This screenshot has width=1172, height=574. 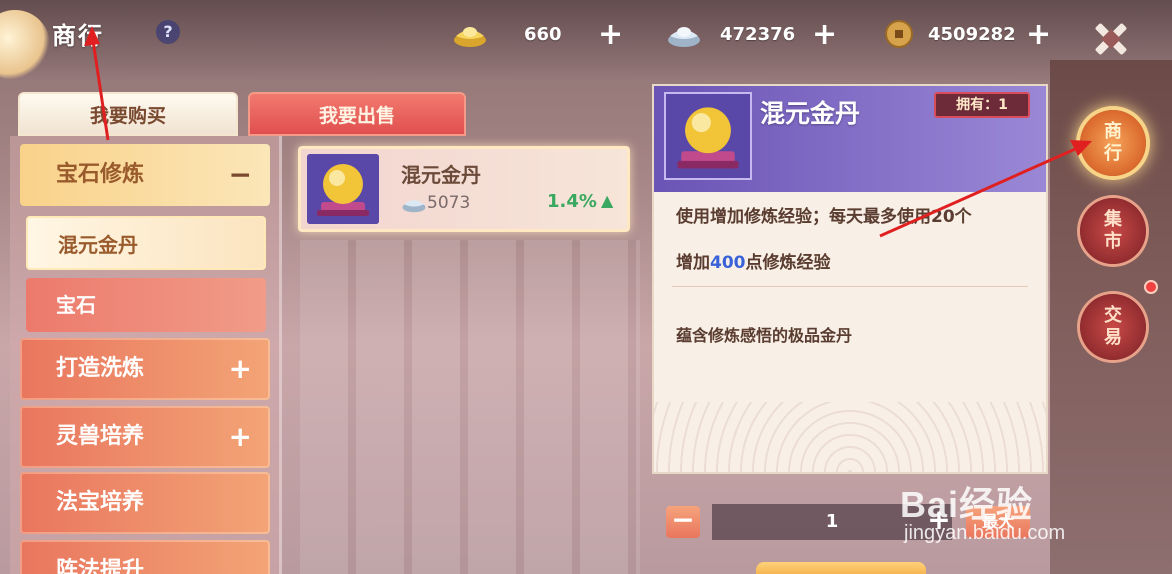 What do you see at coordinates (78, 36) in the screenshot?
I see `page-title: 商行` at bounding box center [78, 36].